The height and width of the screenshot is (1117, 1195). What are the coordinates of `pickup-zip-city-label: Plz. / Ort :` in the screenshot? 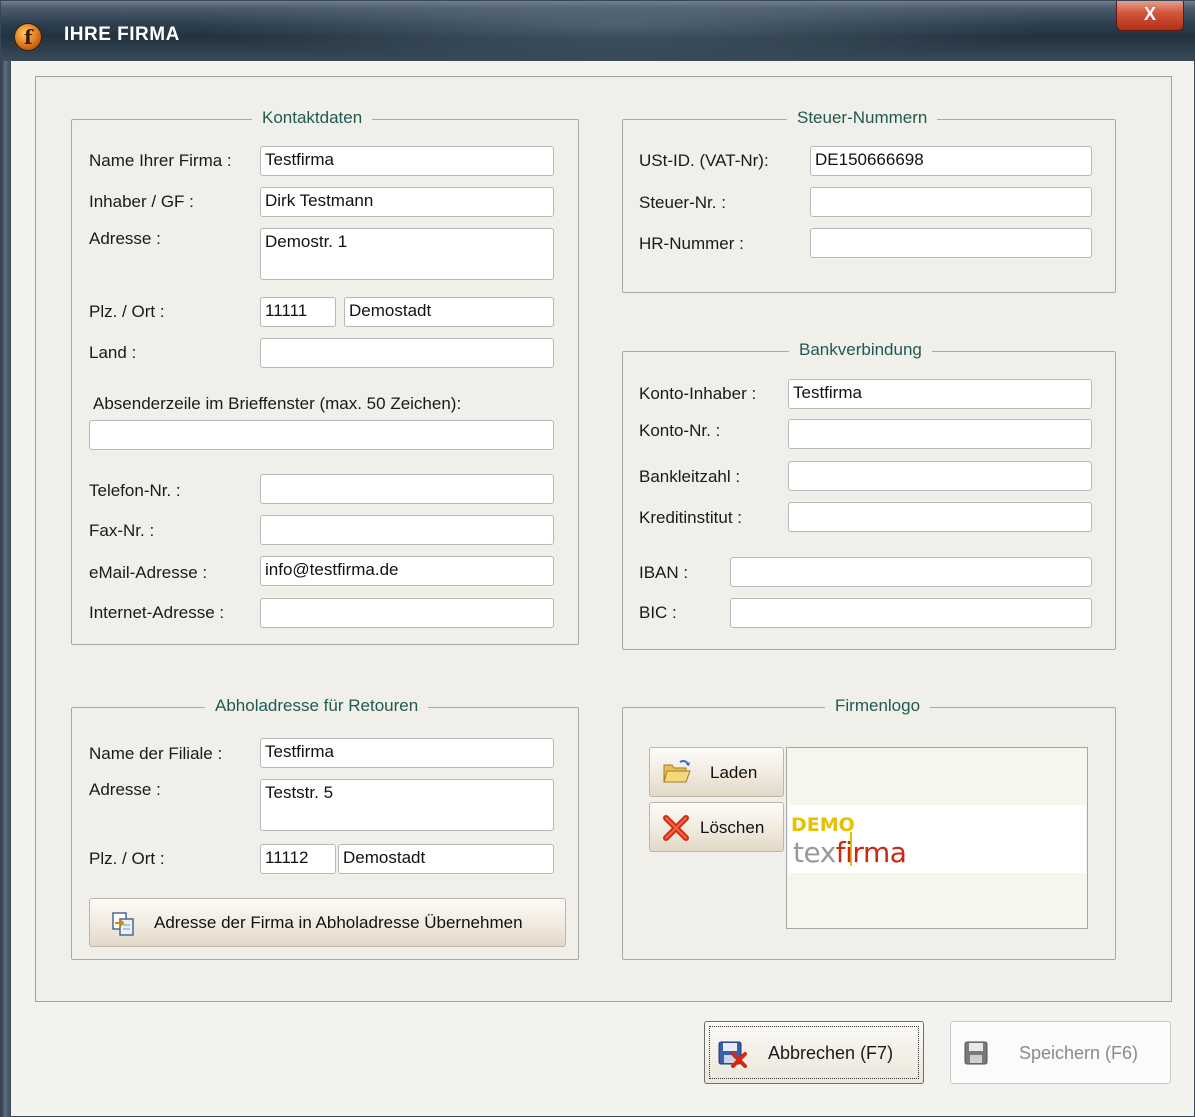 It's located at (127, 858).